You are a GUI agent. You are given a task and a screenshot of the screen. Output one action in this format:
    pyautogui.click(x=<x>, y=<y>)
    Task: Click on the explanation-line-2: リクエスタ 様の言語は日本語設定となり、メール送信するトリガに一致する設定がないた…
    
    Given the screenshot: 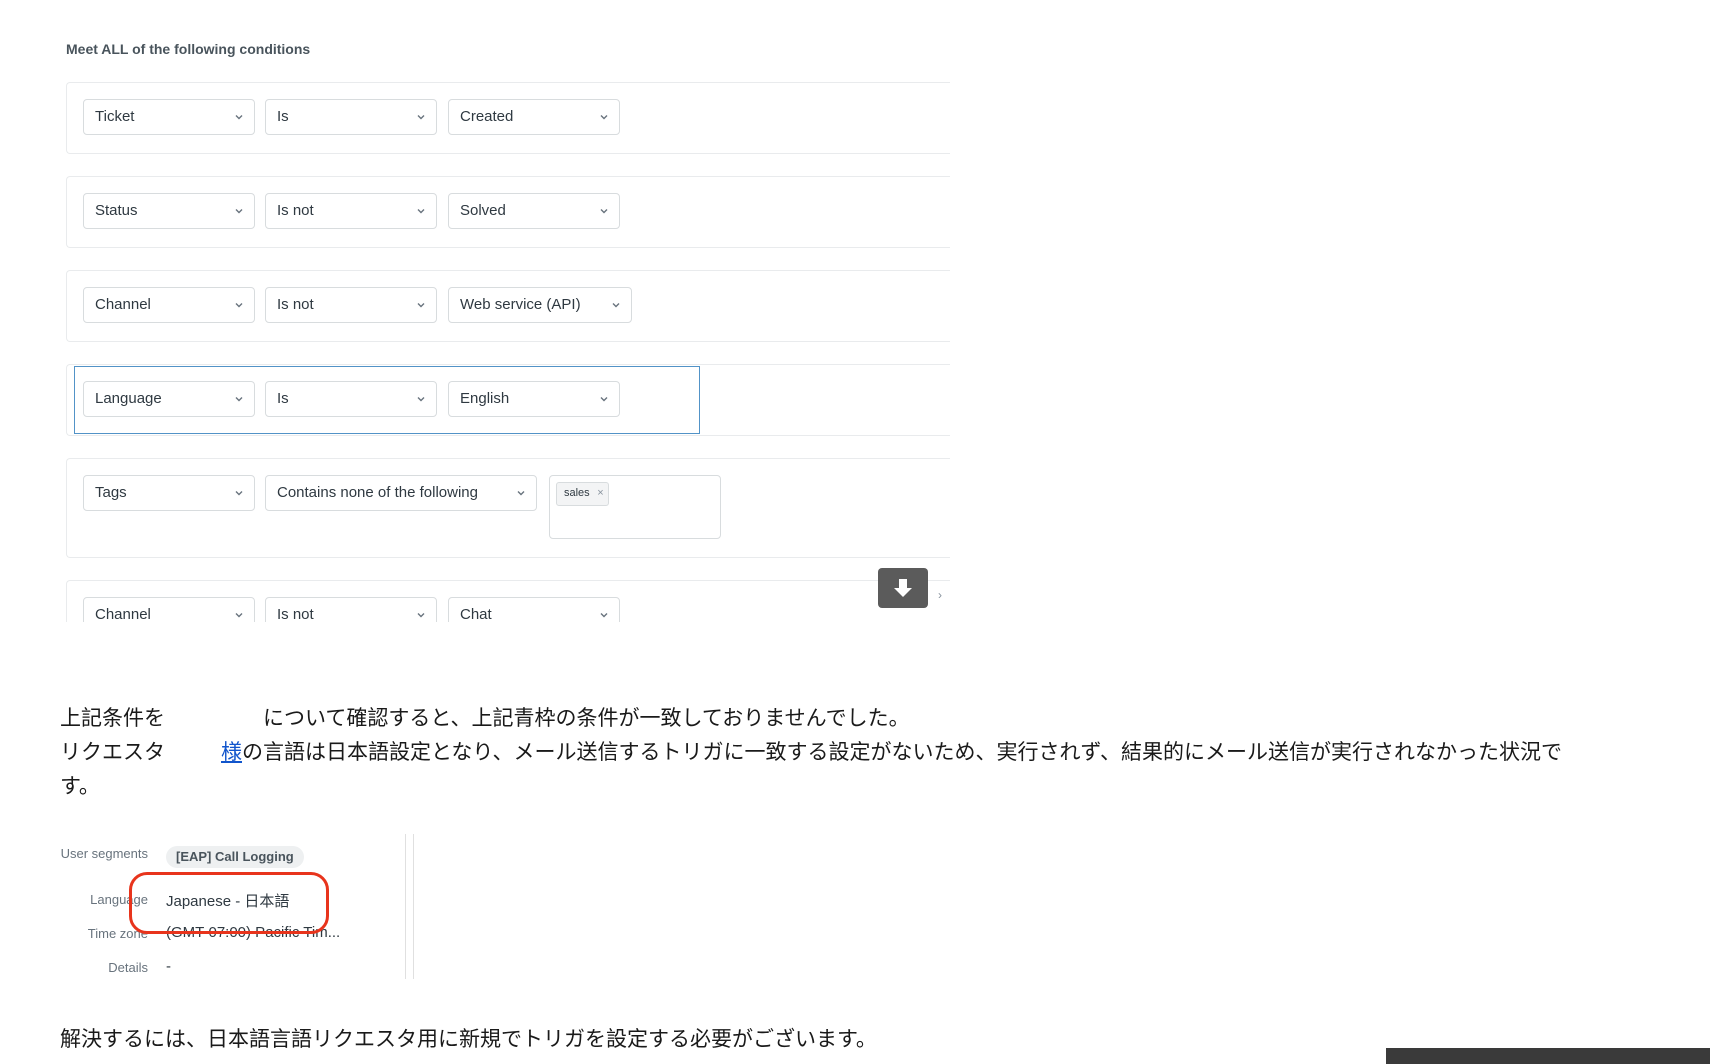 What is the action you would take?
    pyautogui.click(x=811, y=751)
    